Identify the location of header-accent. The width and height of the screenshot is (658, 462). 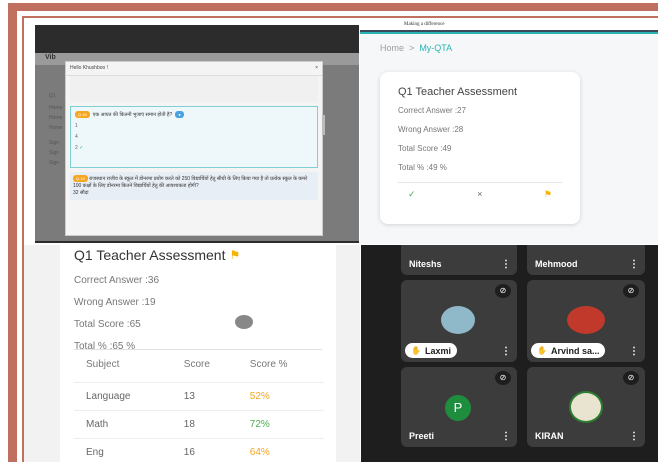
(509, 33).